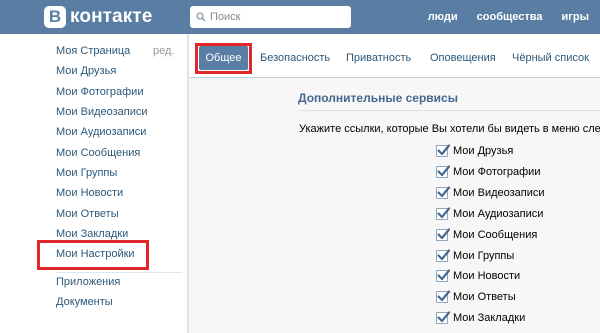 Image resolution: width=600 pixels, height=333 pixels. What do you see at coordinates (484, 297) in the screenshot?
I see `option-label: Мои Ответы` at bounding box center [484, 297].